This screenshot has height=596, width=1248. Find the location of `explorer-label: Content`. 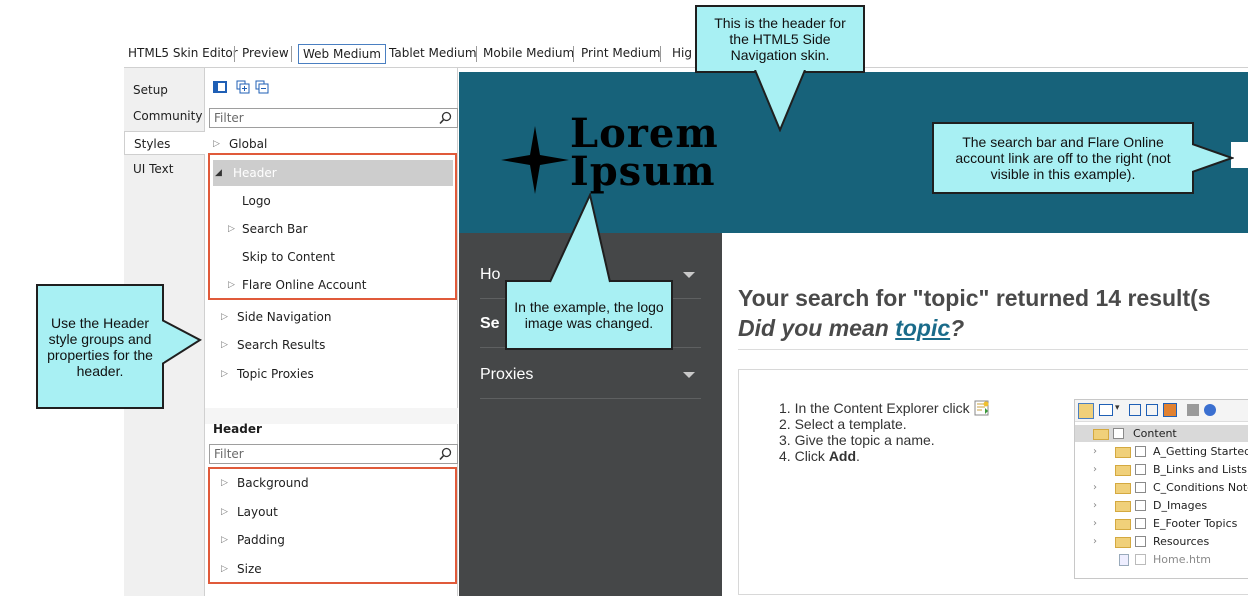

explorer-label: Content is located at coordinates (1155, 433).